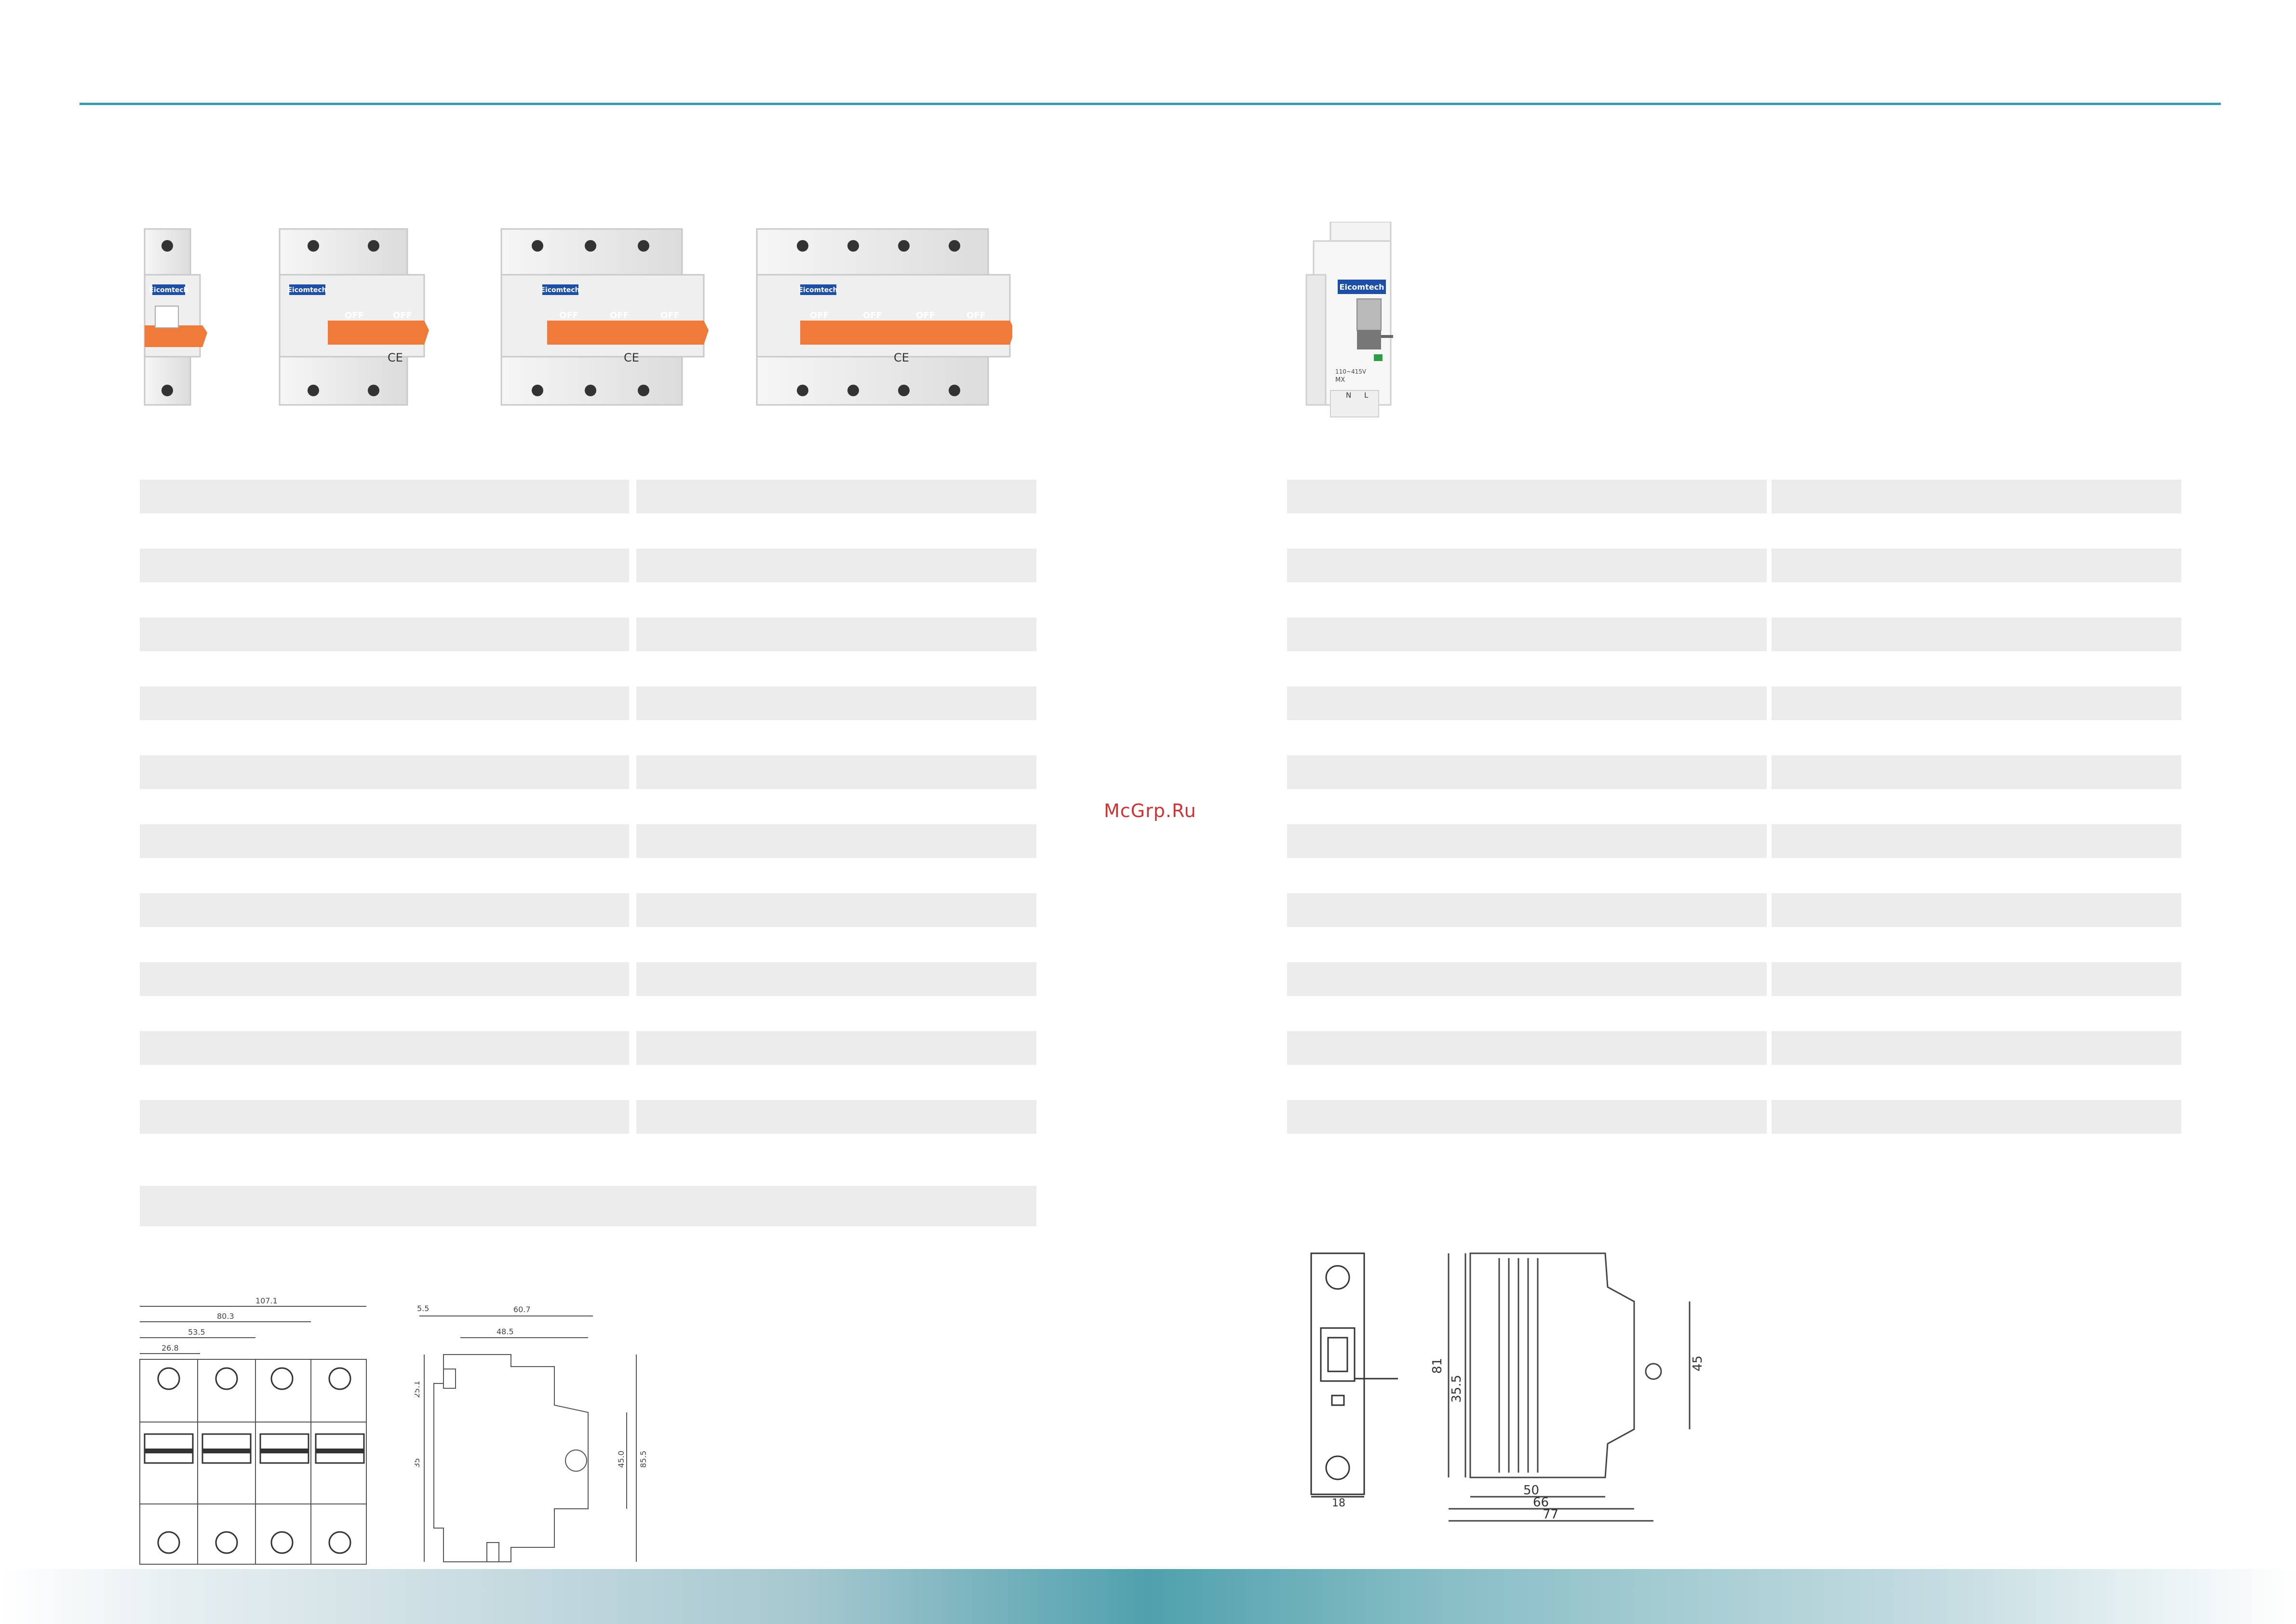  Describe the element at coordinates (1567, 1387) in the screenshot. I see `shunt-side-dimension-drawing: 81 35.5 45 50 66 77` at that location.